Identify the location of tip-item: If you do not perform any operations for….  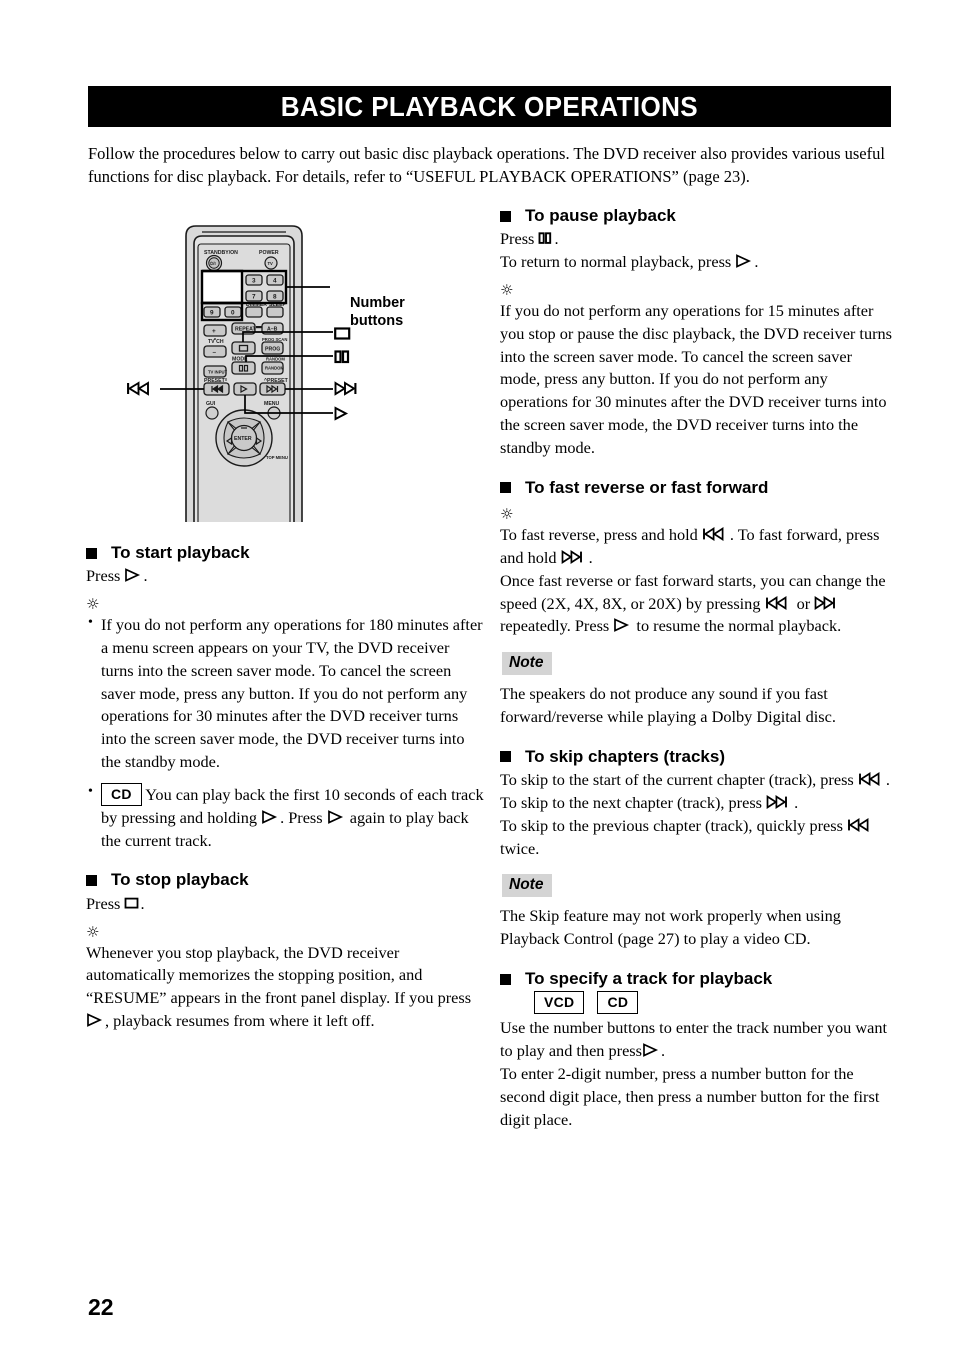
(286, 693).